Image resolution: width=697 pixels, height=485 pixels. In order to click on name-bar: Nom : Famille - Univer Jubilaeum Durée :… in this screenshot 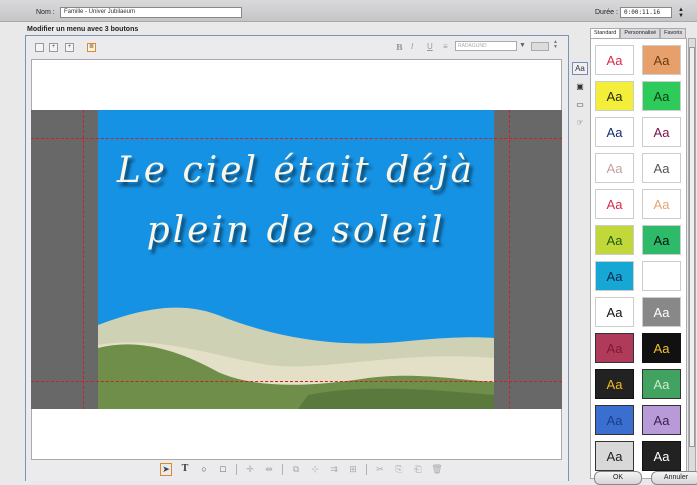, I will do `click(348, 11)`.